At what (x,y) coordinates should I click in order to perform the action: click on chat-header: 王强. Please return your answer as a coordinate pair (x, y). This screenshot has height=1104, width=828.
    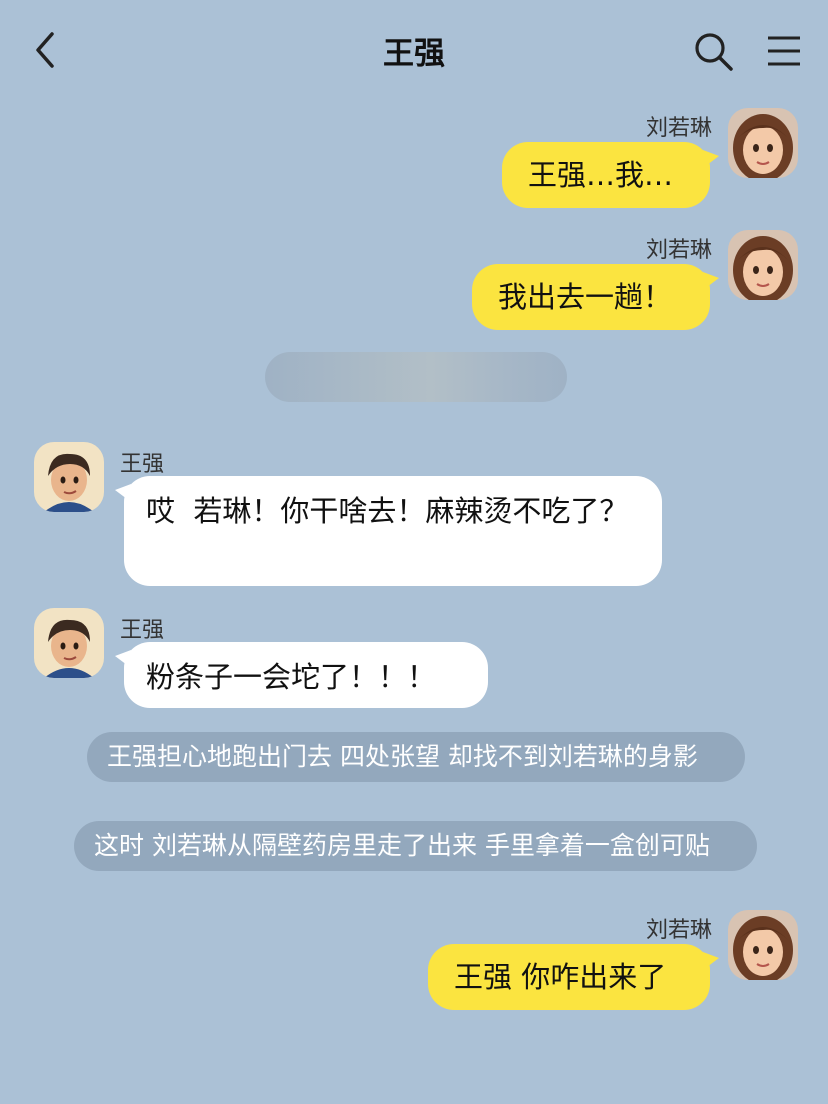
    Looking at the image, I should click on (414, 50).